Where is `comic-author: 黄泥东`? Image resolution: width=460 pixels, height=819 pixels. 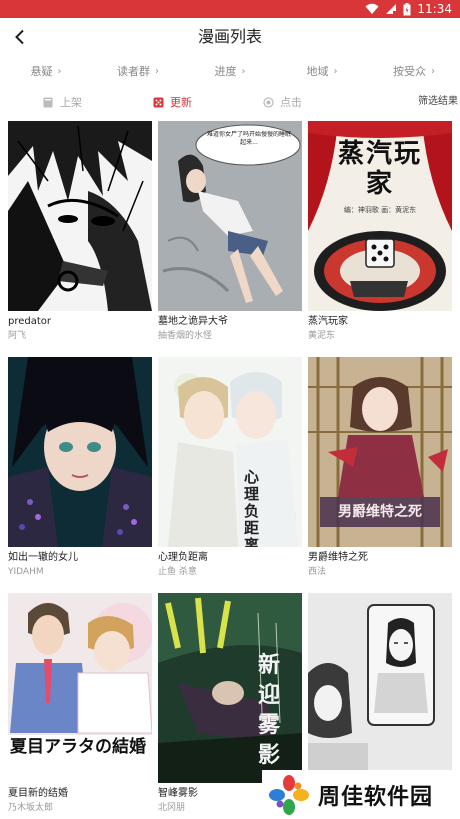
comic-author: 黄泥东 is located at coordinates (322, 336).